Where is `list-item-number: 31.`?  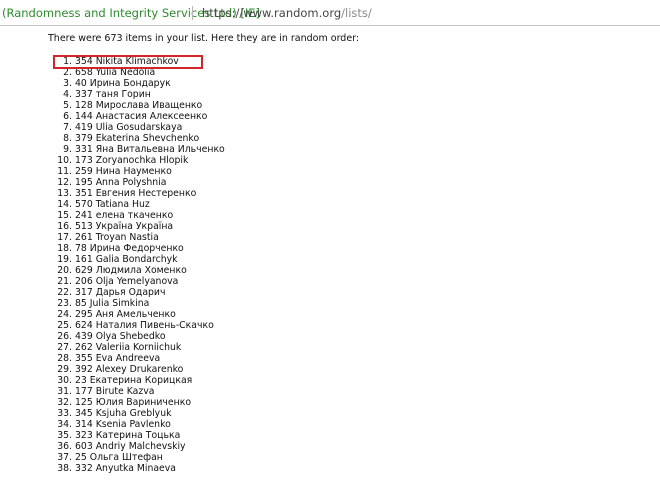 list-item-number: 31. is located at coordinates (64, 391).